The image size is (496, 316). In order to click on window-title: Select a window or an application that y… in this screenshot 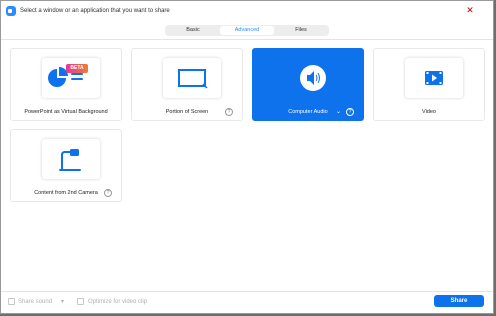, I will do `click(95, 11)`.